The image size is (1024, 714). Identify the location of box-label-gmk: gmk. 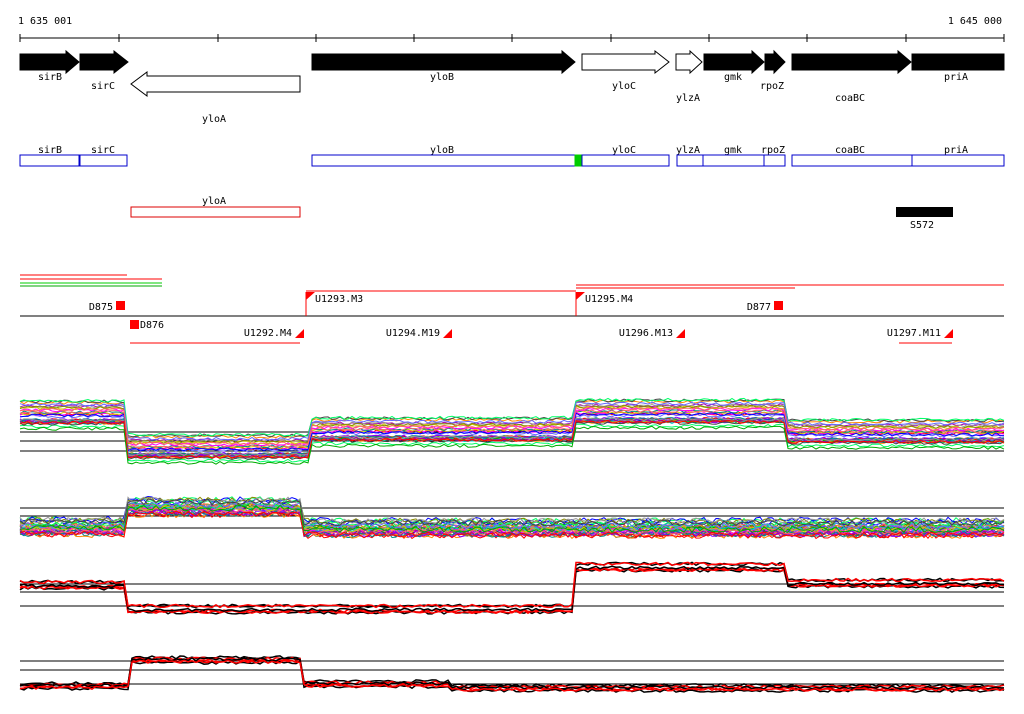
(733, 150).